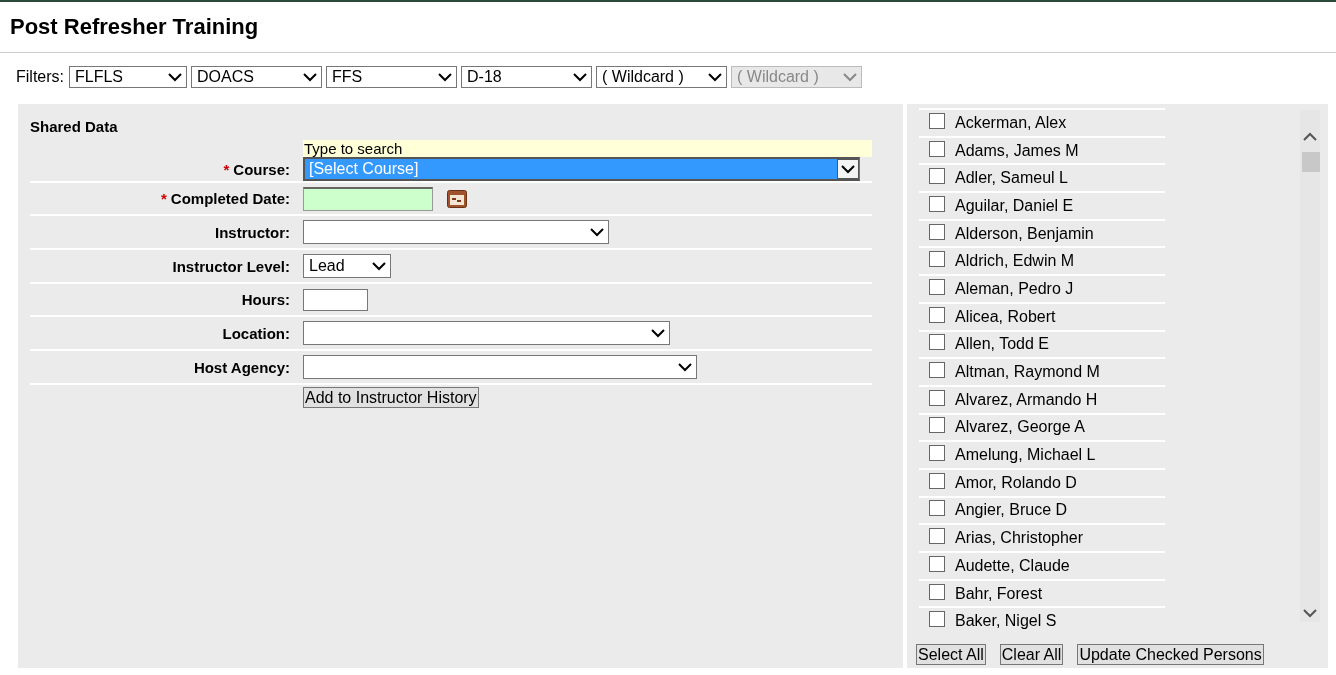 Image resolution: width=1336 pixels, height=675 pixels. What do you see at coordinates (231, 266) in the screenshot?
I see `field-label: Instructor Level:` at bounding box center [231, 266].